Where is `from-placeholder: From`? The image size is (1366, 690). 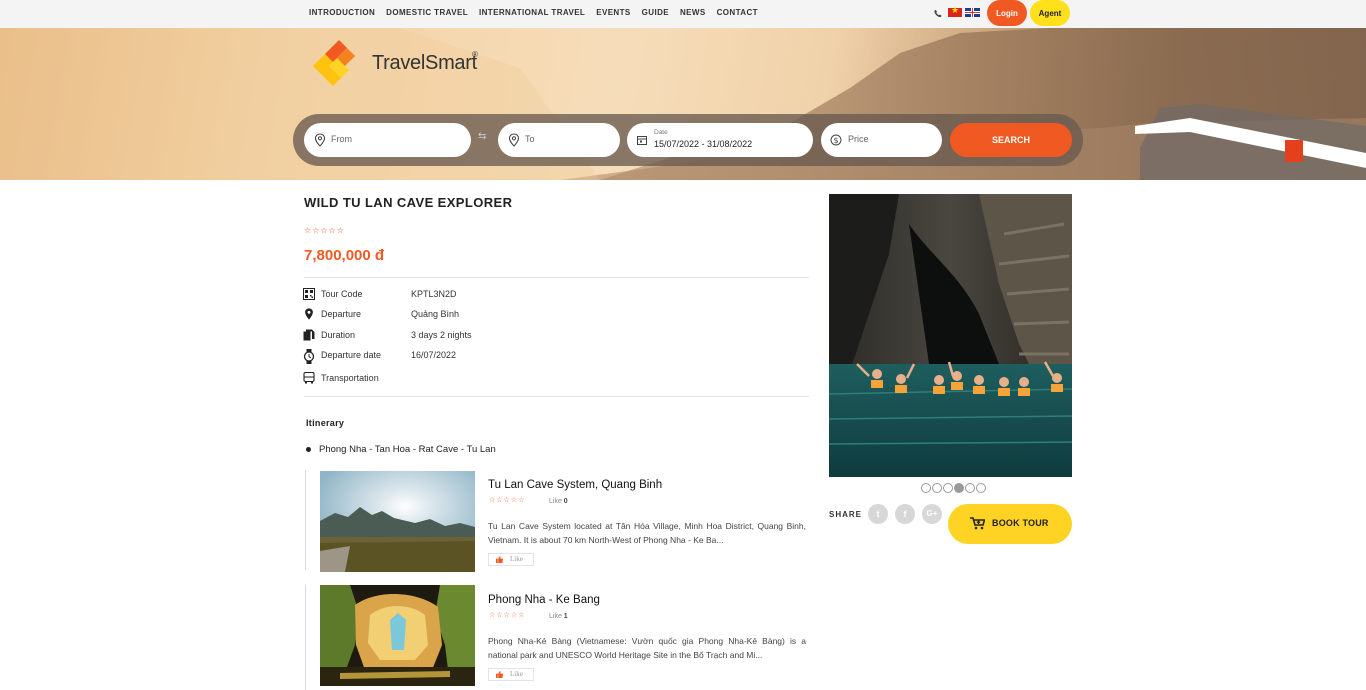 from-placeholder: From is located at coordinates (341, 139).